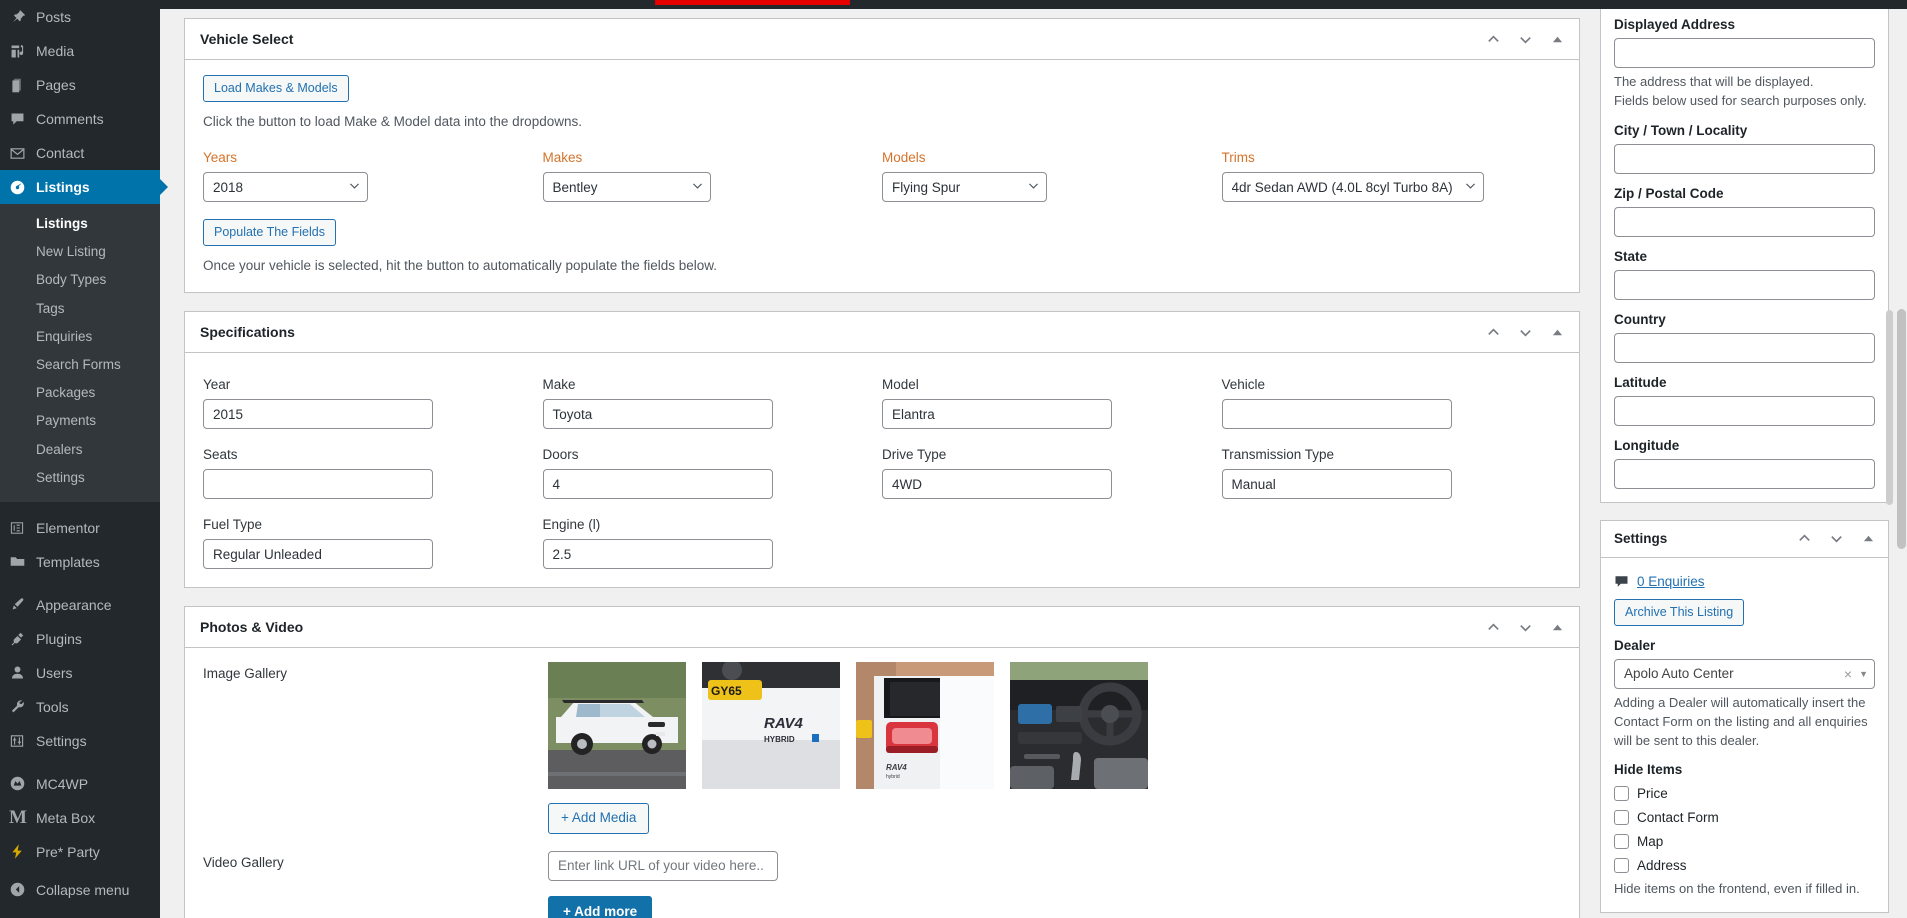 This screenshot has height=918, width=1907. Describe the element at coordinates (80, 852) in the screenshot. I see `sidebar-item-pre-party: Pre* Party` at that location.